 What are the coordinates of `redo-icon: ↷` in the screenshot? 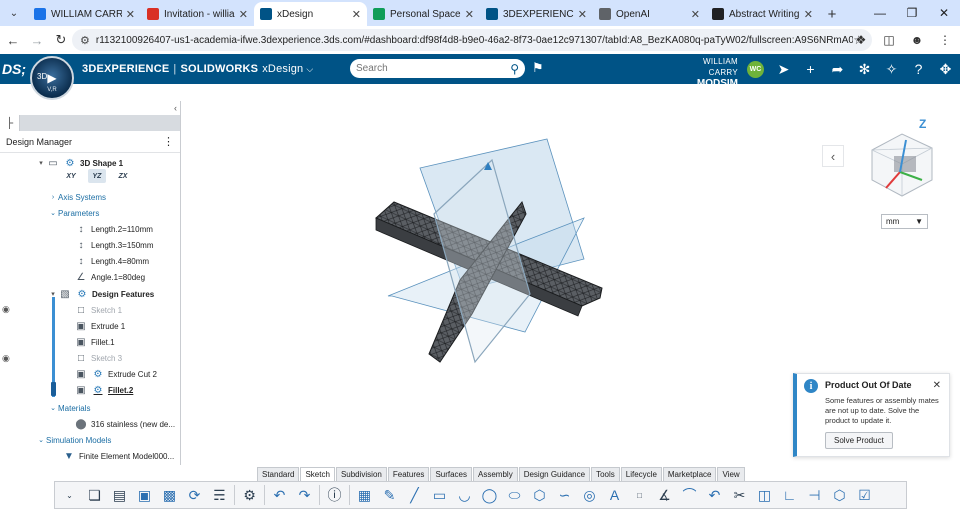 It's located at (304, 495).